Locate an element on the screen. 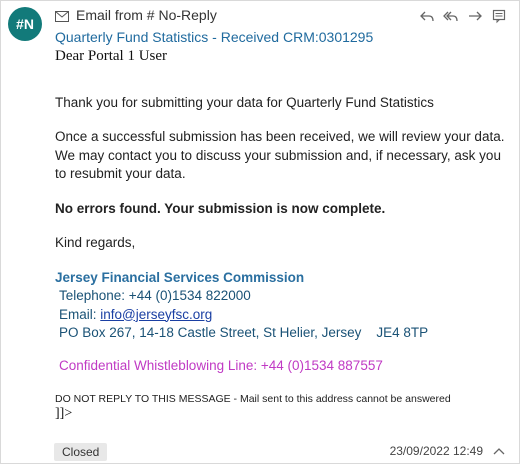 The image size is (522, 466). reply-all-icon is located at coordinates (451, 16).